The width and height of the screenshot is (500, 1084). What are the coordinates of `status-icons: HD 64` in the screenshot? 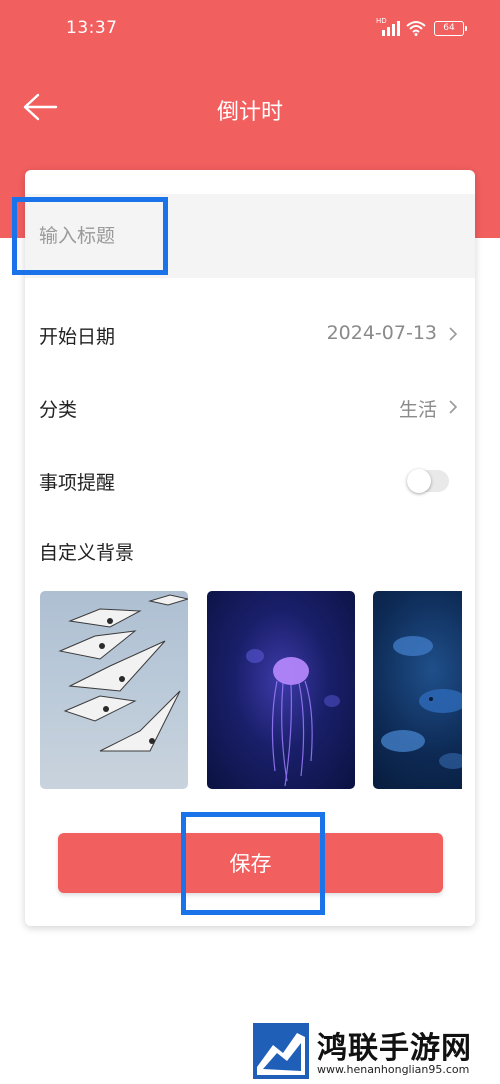 It's located at (421, 26).